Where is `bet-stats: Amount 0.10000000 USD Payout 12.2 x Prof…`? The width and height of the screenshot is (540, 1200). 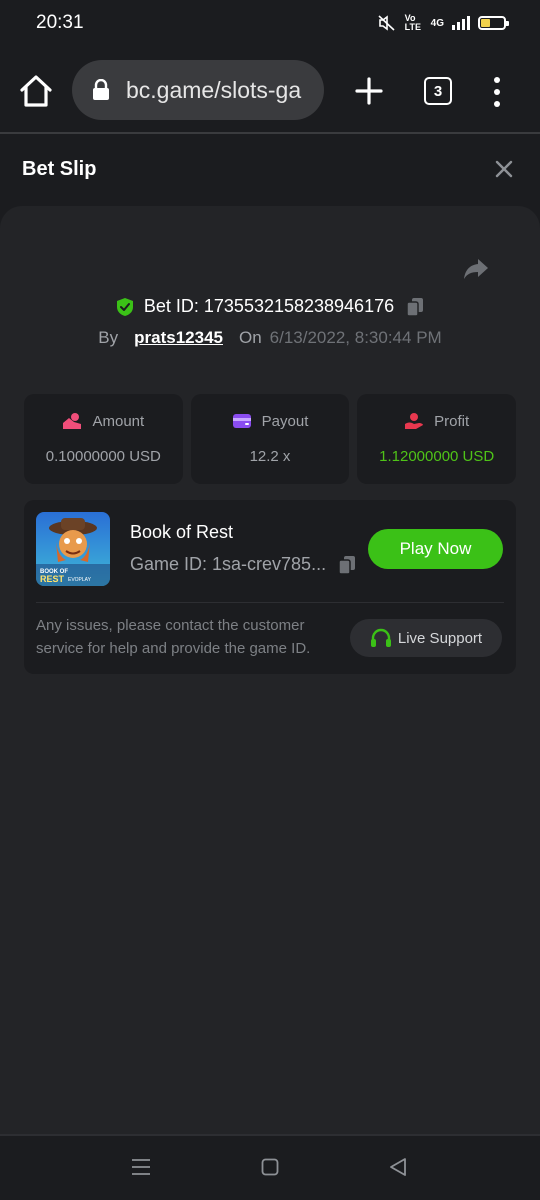 bet-stats: Amount 0.10000000 USD Payout 12.2 x Prof… is located at coordinates (270, 439).